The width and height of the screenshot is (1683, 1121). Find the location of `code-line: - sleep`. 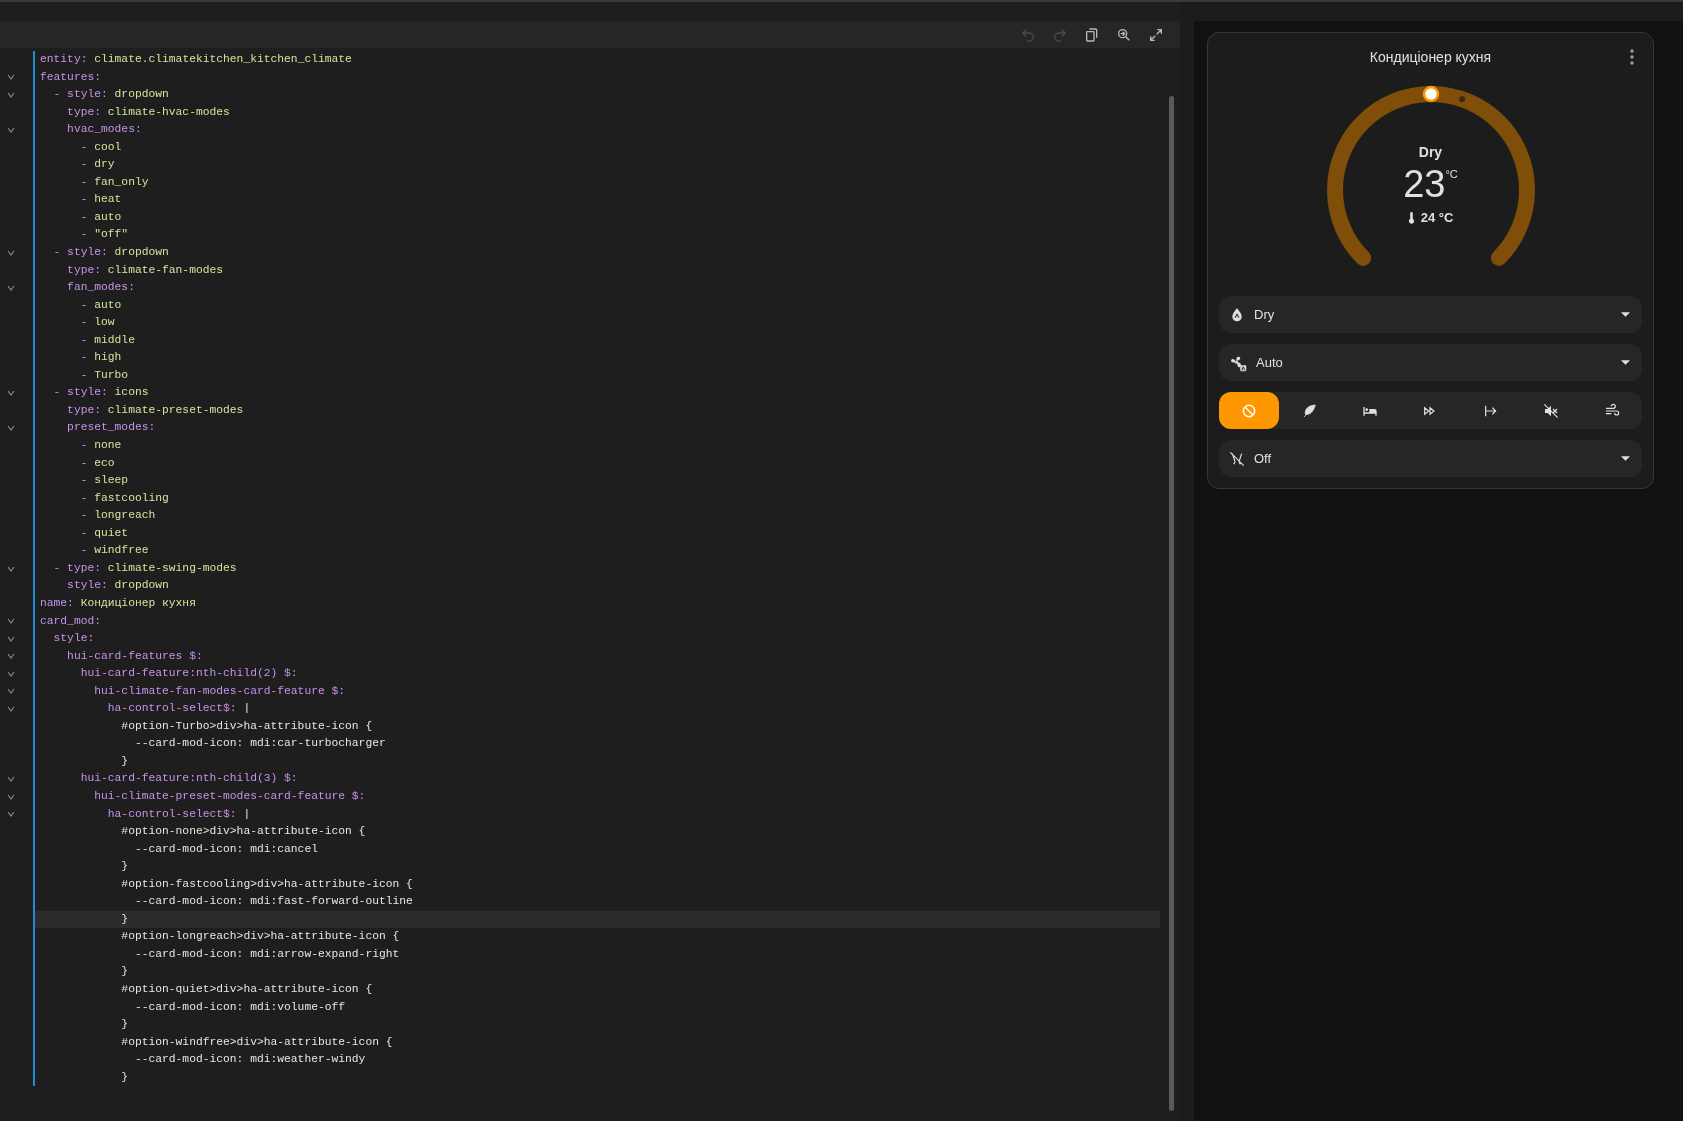

code-line: - sleep is located at coordinates (104, 481).